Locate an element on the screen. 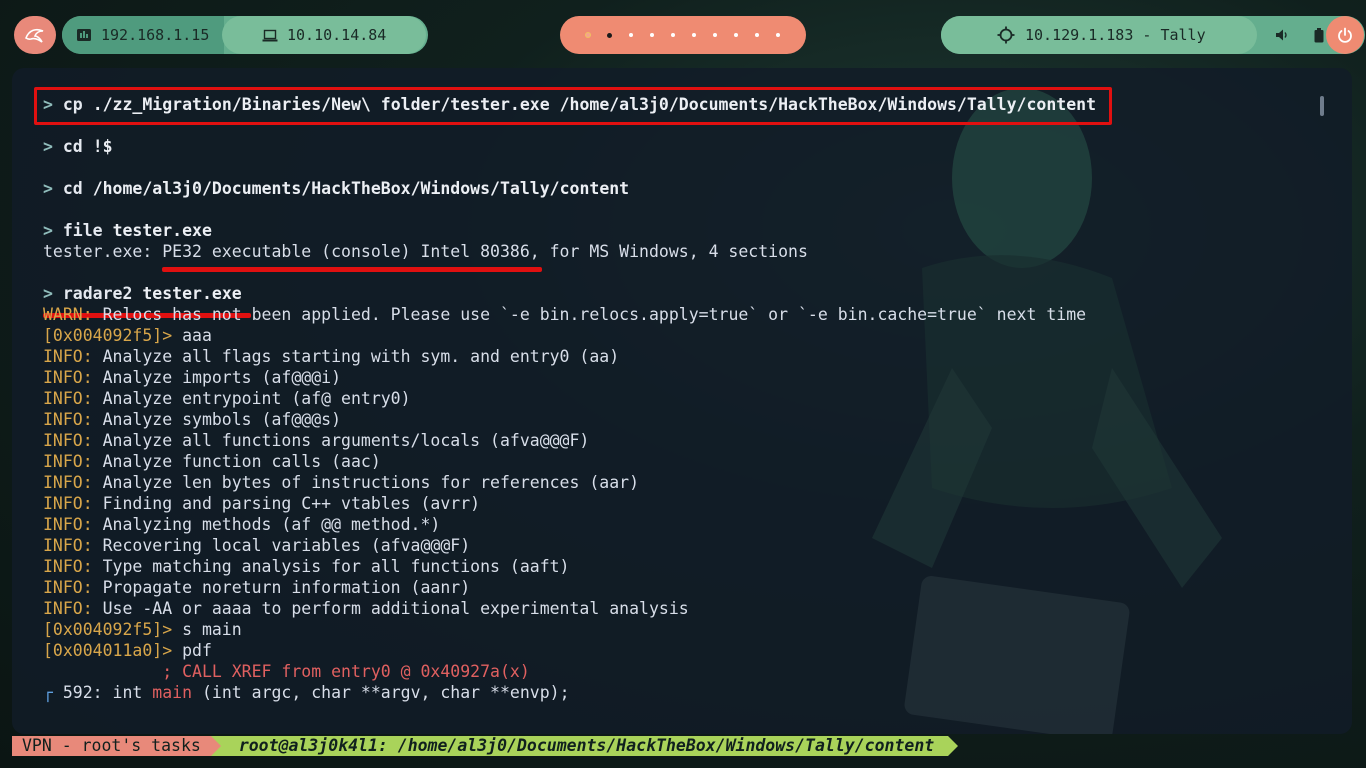  target-segment: 10.129.1.183 - Tally is located at coordinates (1099, 35).